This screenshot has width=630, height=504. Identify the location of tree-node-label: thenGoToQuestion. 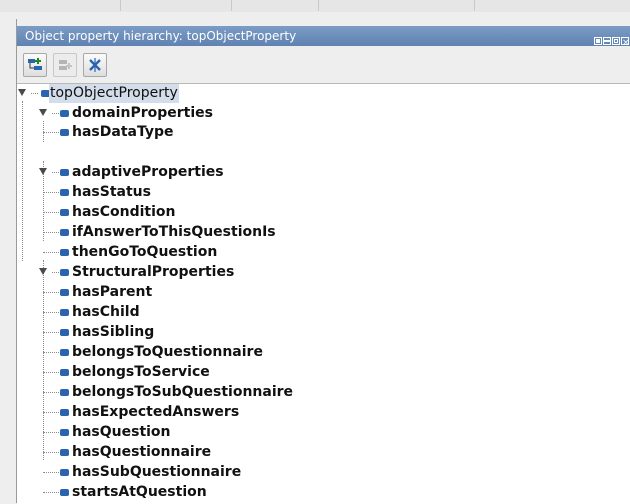
(145, 252).